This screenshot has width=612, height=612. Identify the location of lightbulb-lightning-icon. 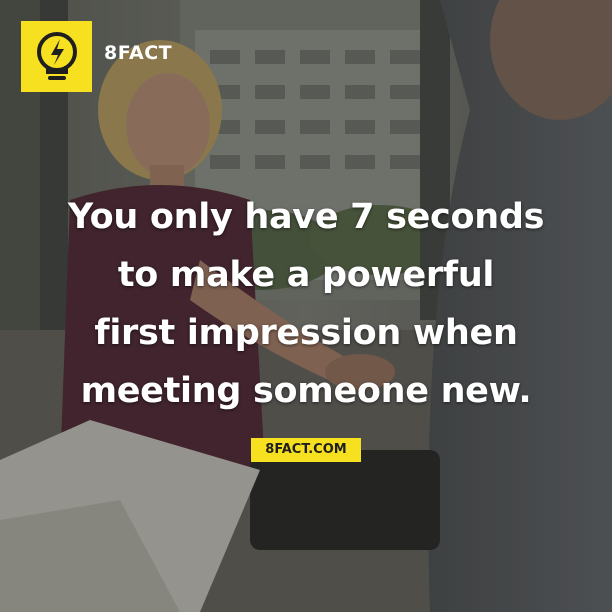
(56, 55).